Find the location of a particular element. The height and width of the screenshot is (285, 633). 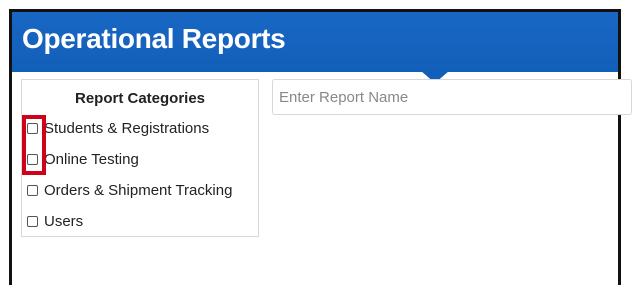

category-online-testing: Online Testing is located at coordinates (83, 159).